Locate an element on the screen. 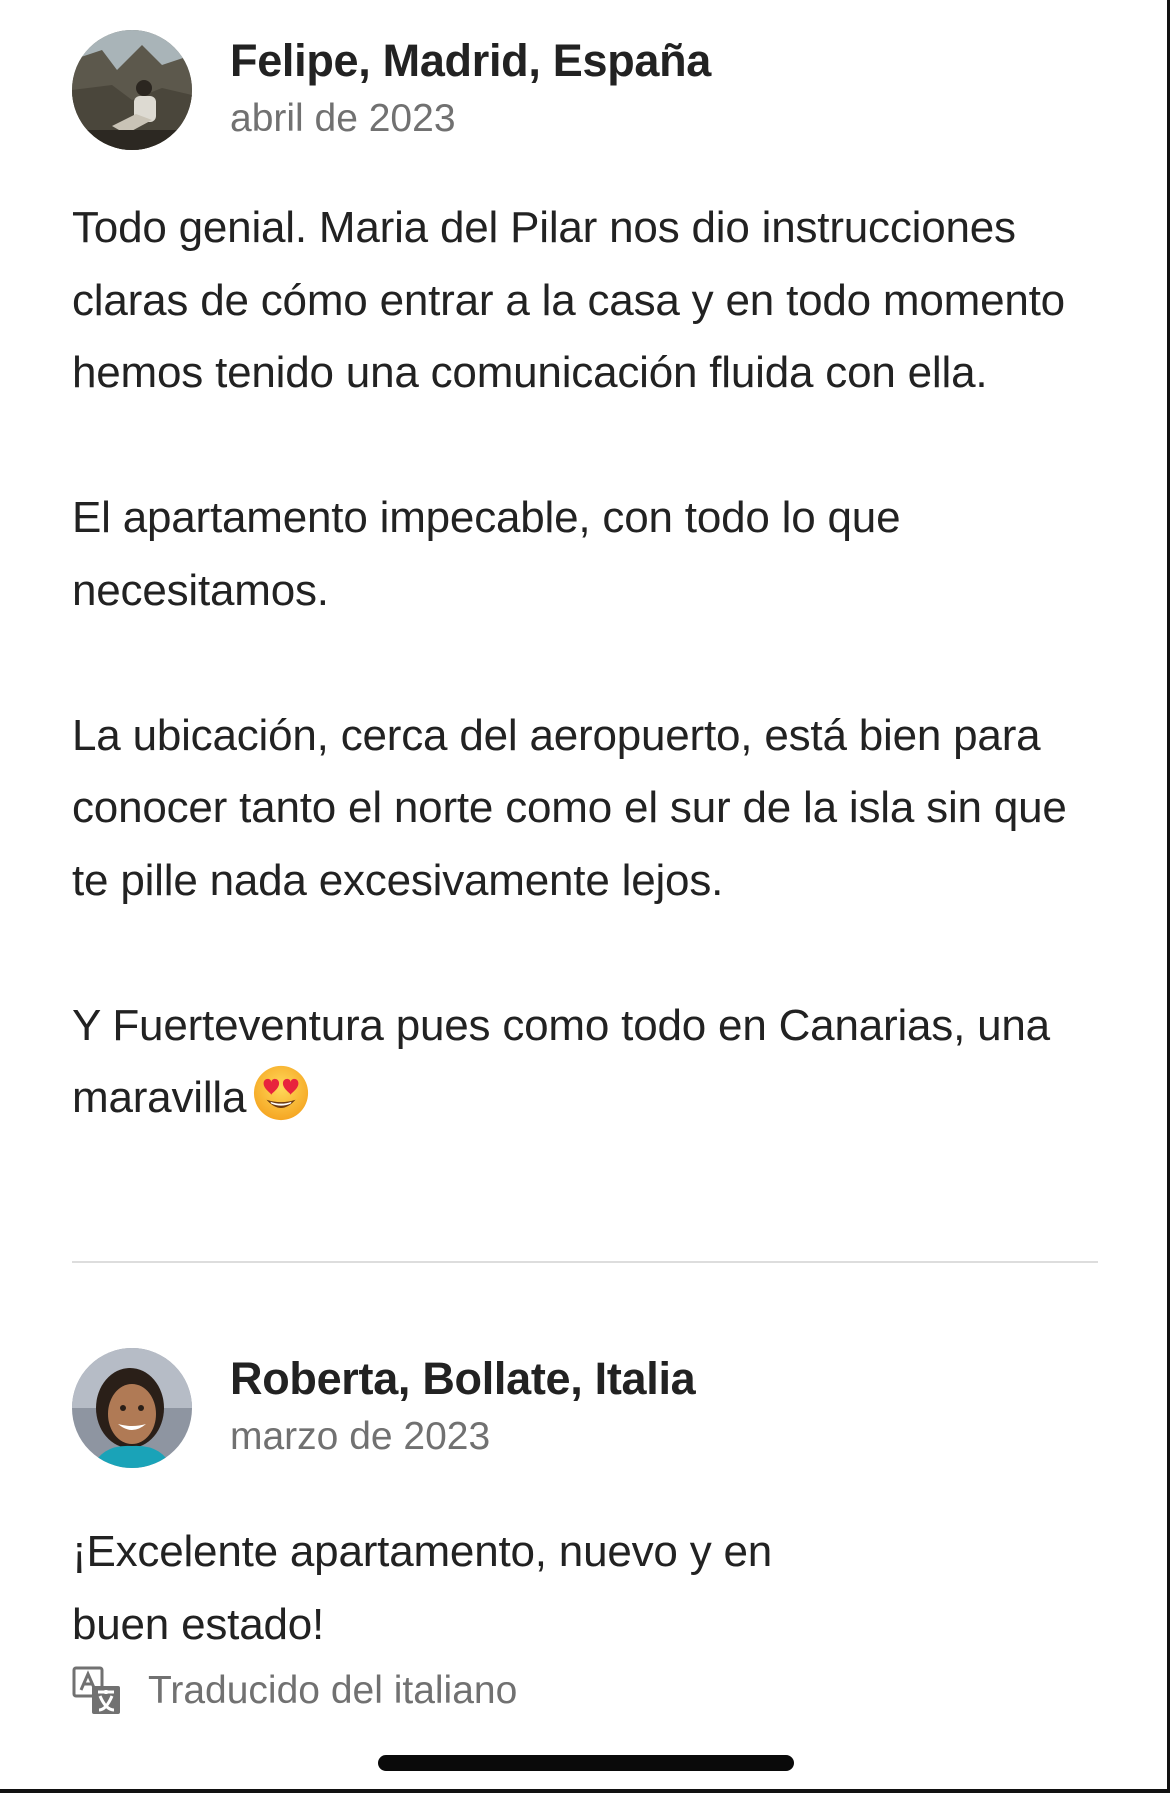 Image resolution: width=1170 pixels, height=1793 pixels. review-date: marzo de 2023 is located at coordinates (360, 1436).